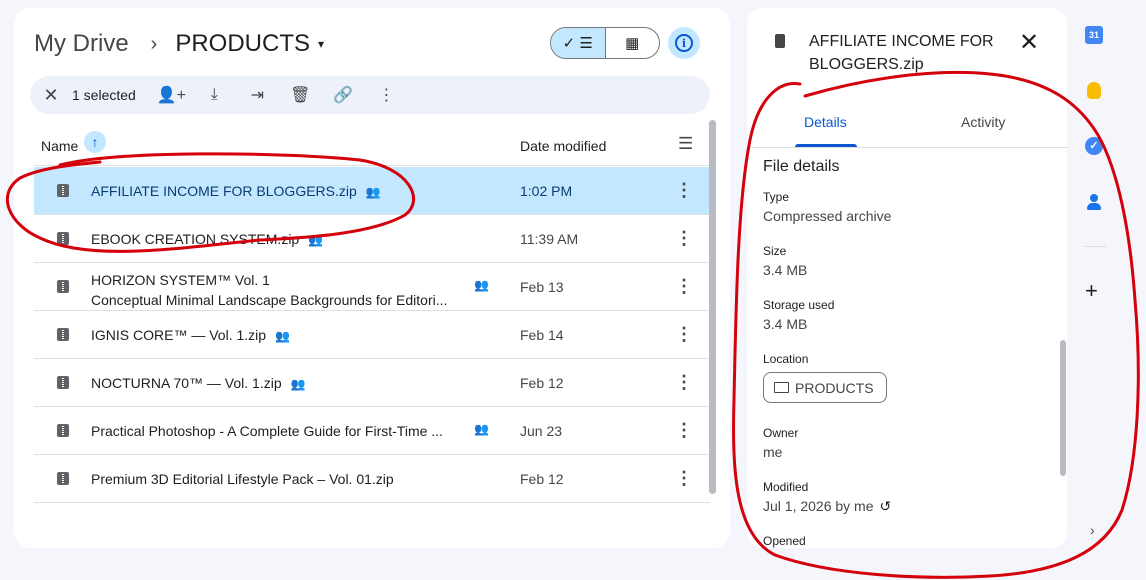 The height and width of the screenshot is (580, 1146). I want to click on version-history-icon: ↺, so click(886, 506).